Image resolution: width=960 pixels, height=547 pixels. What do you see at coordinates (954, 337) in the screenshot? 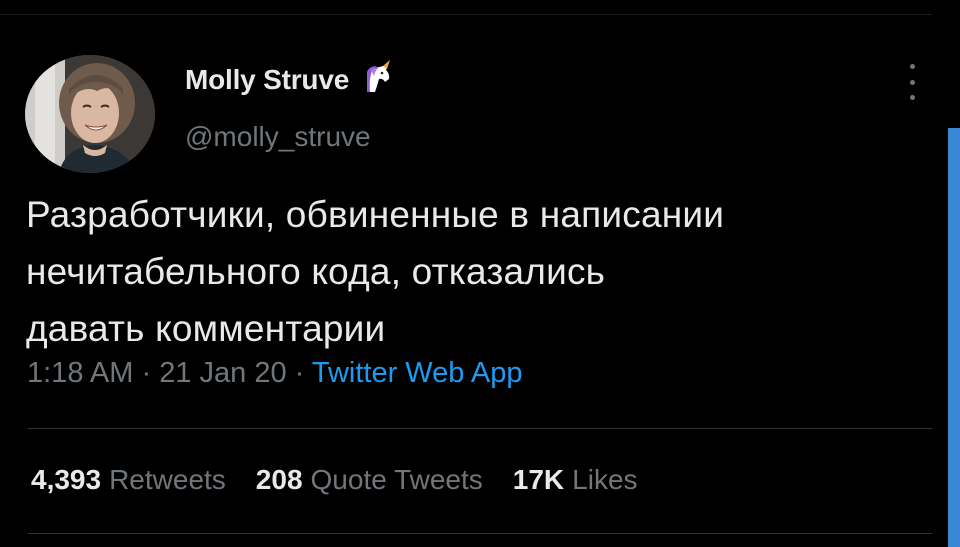
I see `scrollbar` at bounding box center [954, 337].